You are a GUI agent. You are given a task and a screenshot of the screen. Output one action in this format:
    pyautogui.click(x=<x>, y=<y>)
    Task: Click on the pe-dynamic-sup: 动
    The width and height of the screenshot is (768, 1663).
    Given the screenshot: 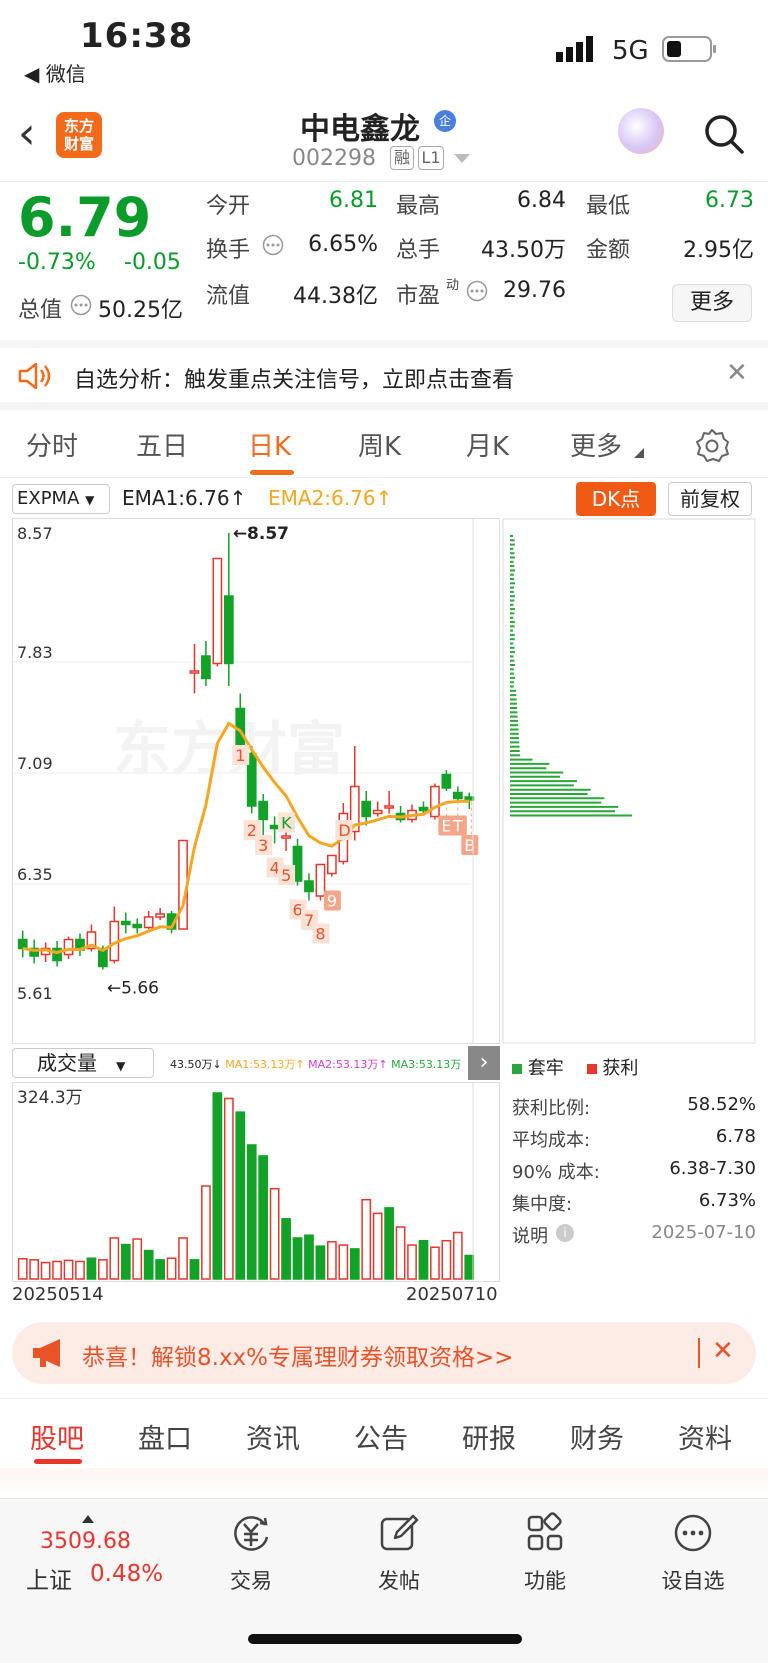 What is the action you would take?
    pyautogui.click(x=453, y=285)
    